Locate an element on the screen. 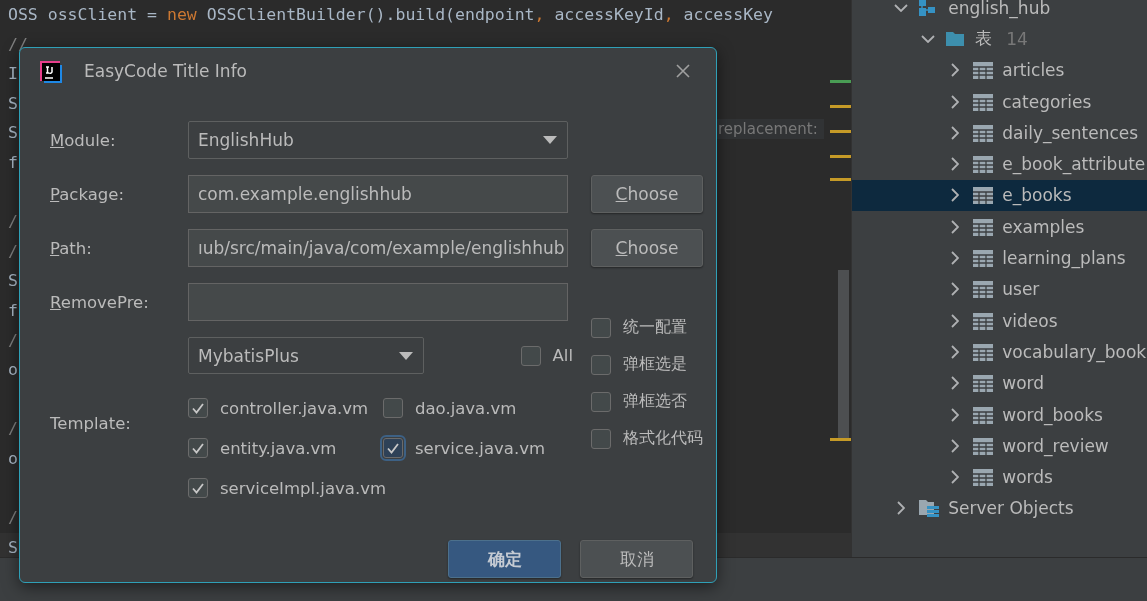 This screenshot has width=1147, height=601. field-label: Package: is located at coordinates (87, 194).